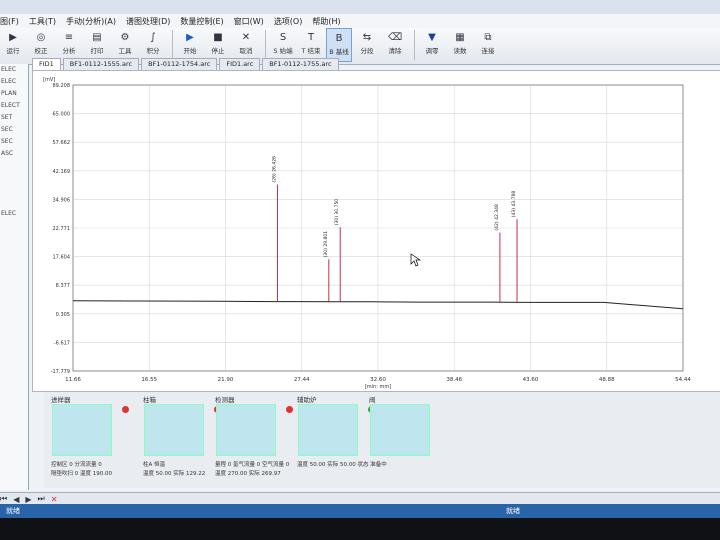 This screenshot has height=540, width=720. I want to click on toolbar-button-9: S S 始端, so click(283, 45).